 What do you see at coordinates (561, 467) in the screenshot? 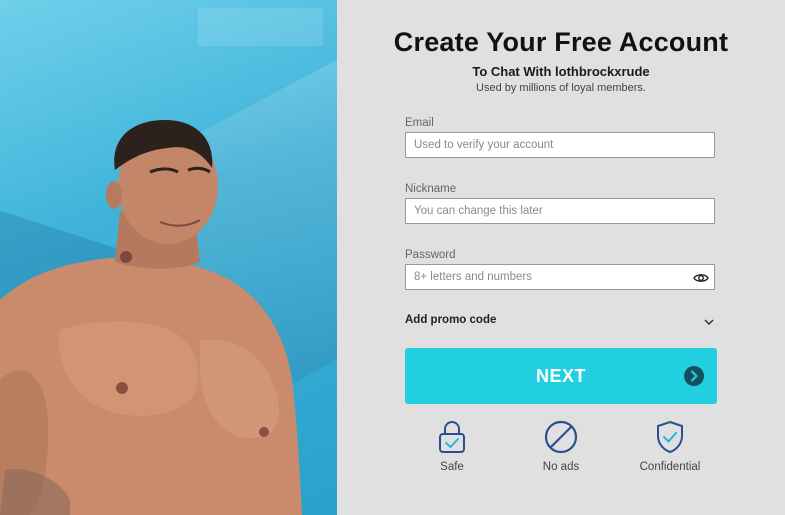
I see `badge-no-ads-label: No ads` at bounding box center [561, 467].